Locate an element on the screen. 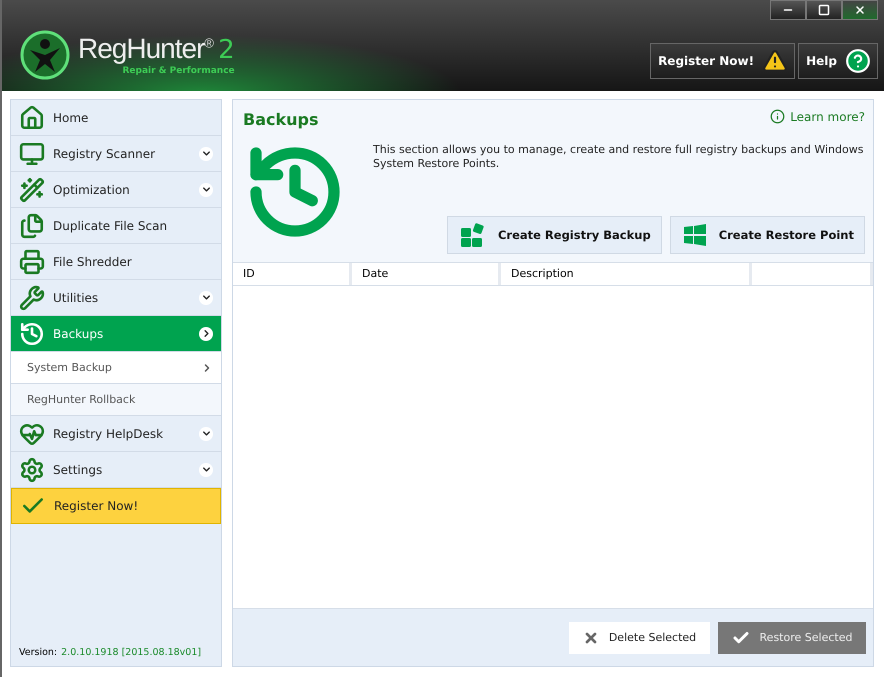 This screenshot has width=884, height=677. app-version: 2 is located at coordinates (226, 50).